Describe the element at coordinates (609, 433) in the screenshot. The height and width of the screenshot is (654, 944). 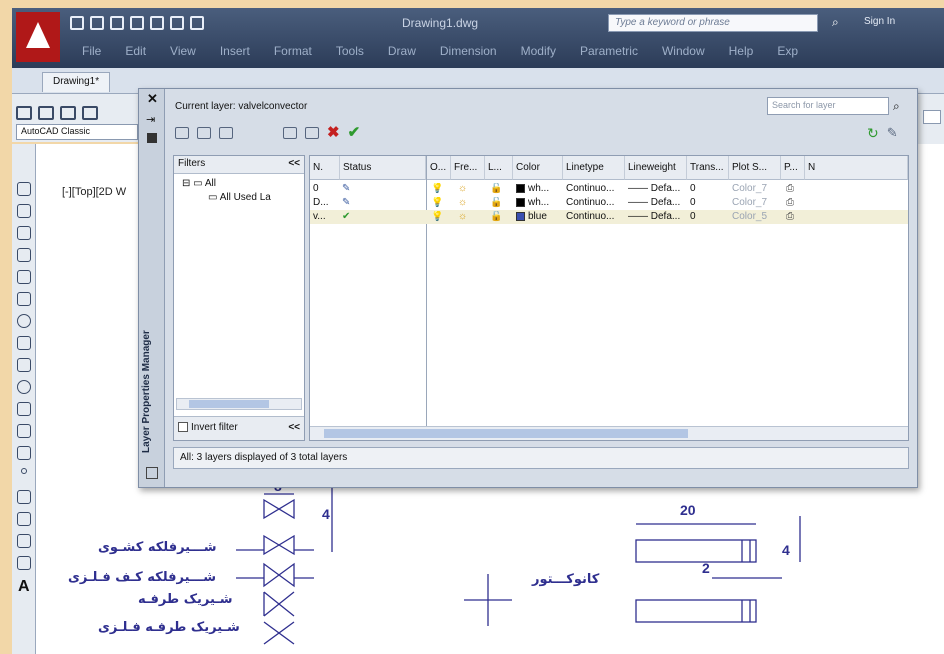
I see `list-scrollbar` at that location.